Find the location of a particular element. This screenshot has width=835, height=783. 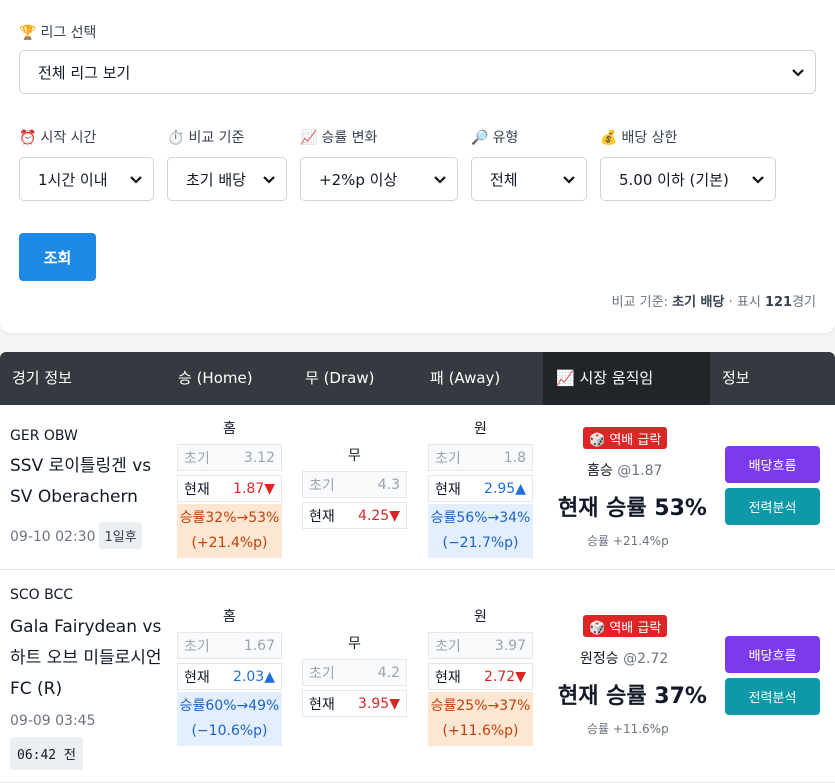

away-current-odds: 현재 2.72▼ is located at coordinates (480, 676).